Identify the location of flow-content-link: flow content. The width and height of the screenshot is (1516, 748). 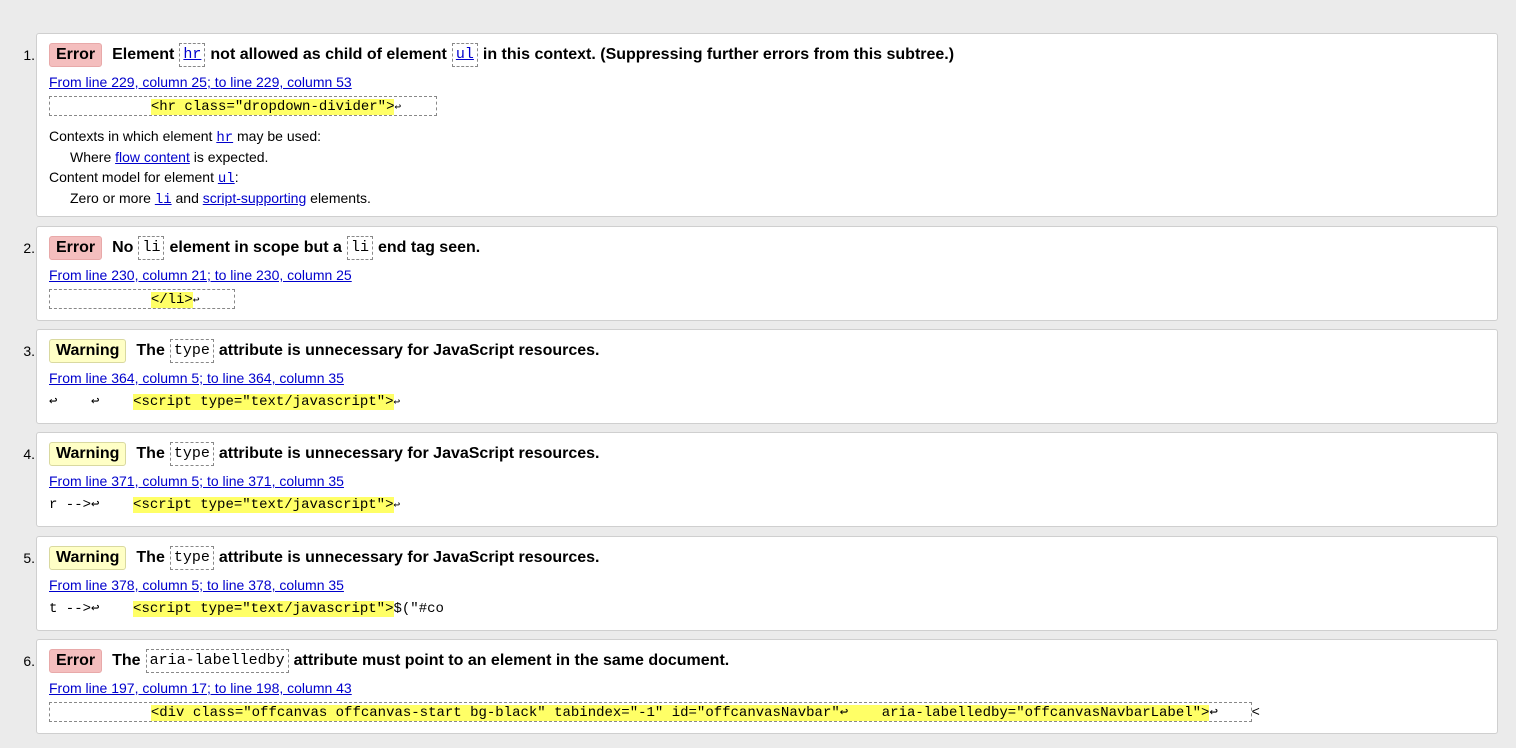
(152, 157).